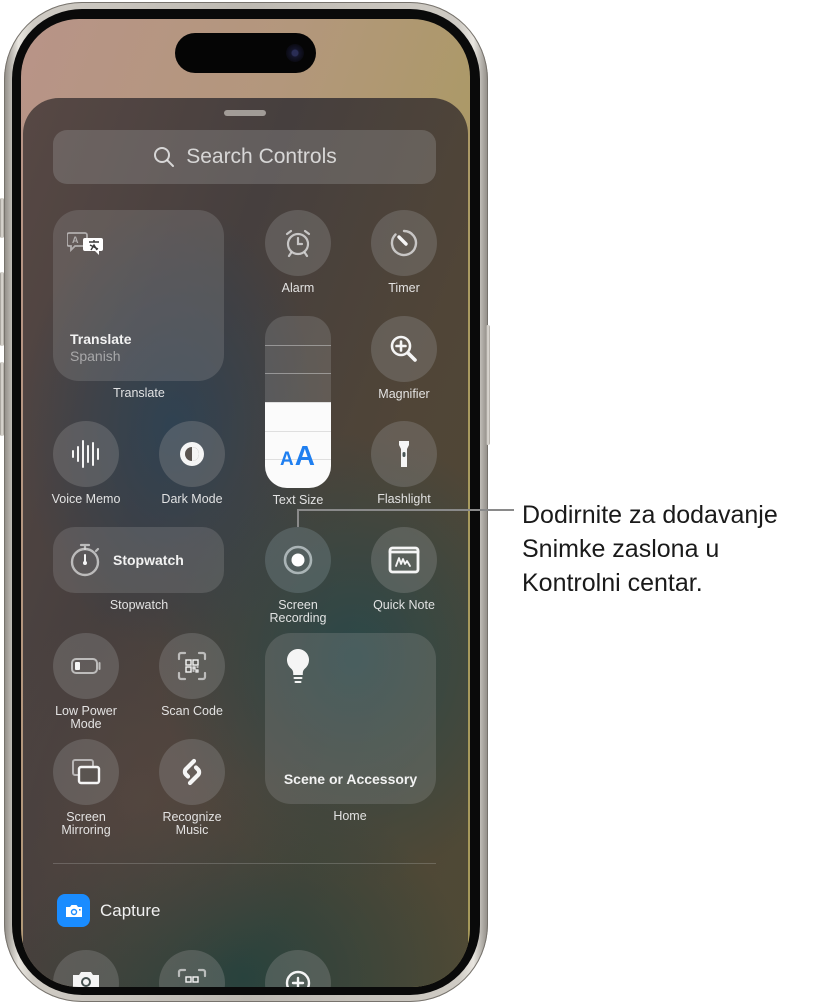  I want to click on translate-bubbles-icon: A, so click(85, 243).